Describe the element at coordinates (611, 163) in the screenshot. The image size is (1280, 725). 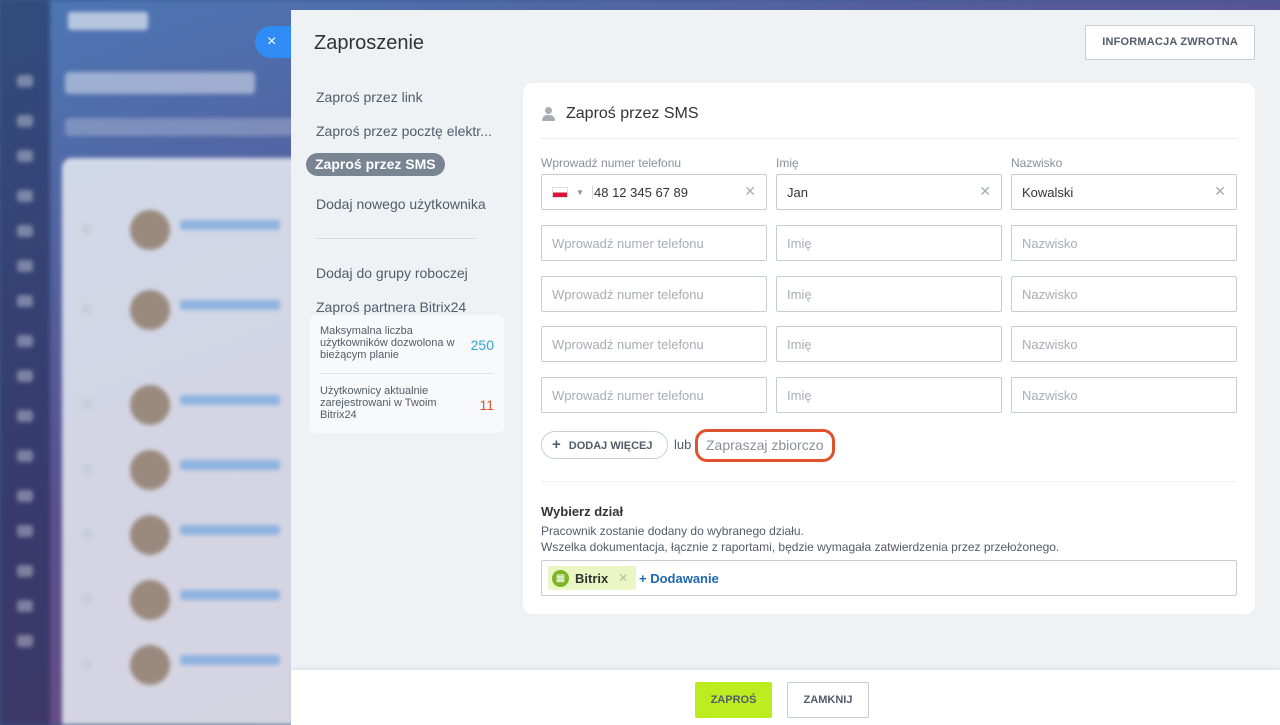
I see `phone-column-label: Wprowadź numer telefonu` at that location.